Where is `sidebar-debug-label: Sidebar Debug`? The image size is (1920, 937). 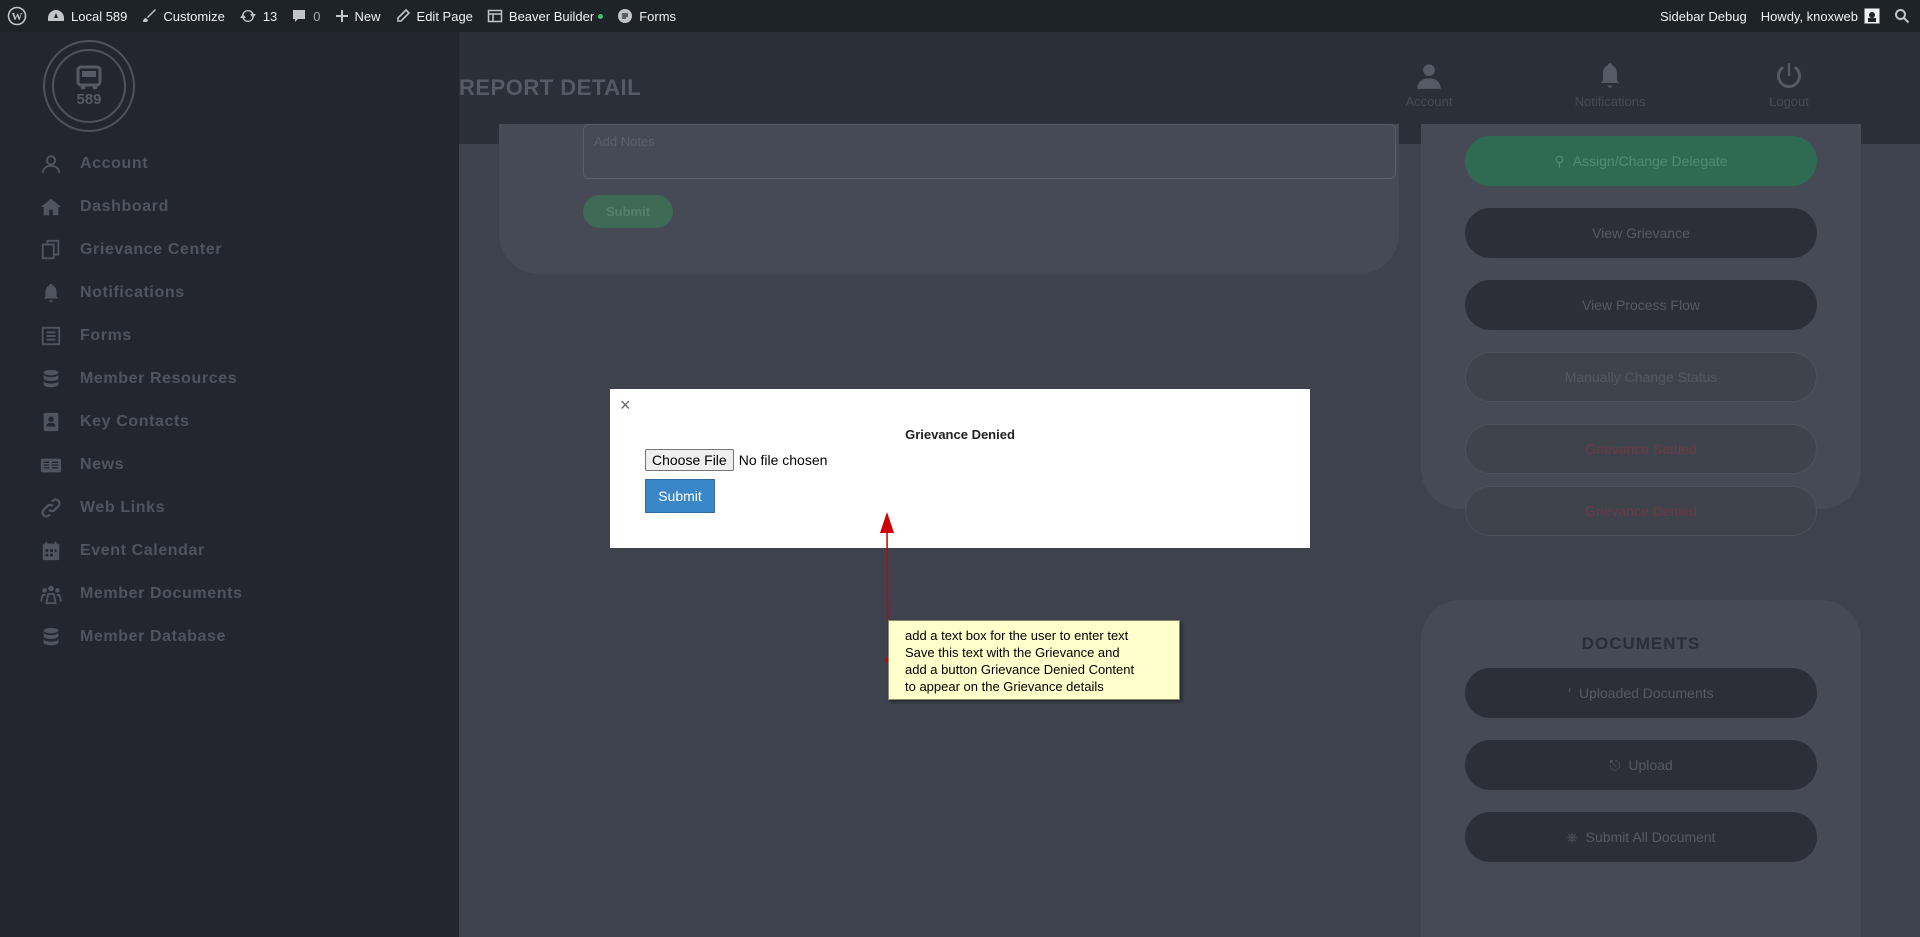
sidebar-debug-label: Sidebar Debug is located at coordinates (1703, 16).